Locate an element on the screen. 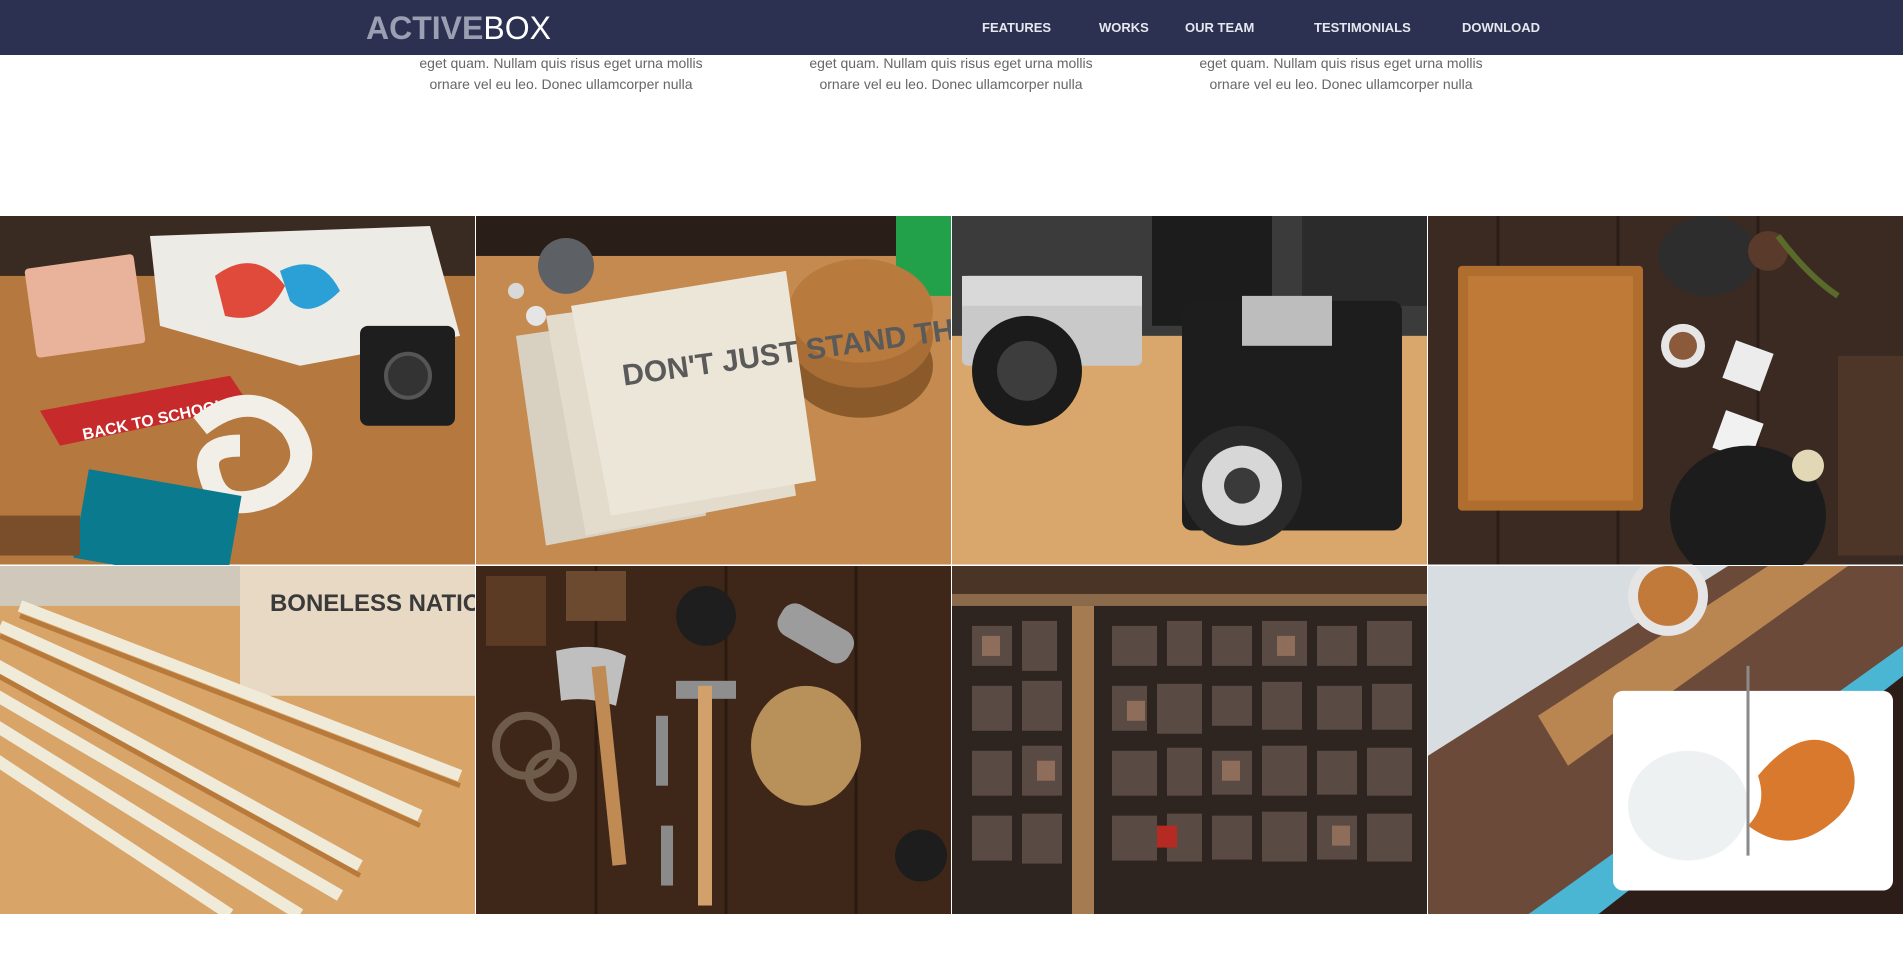  tools-photo-icon is located at coordinates (713, 739).